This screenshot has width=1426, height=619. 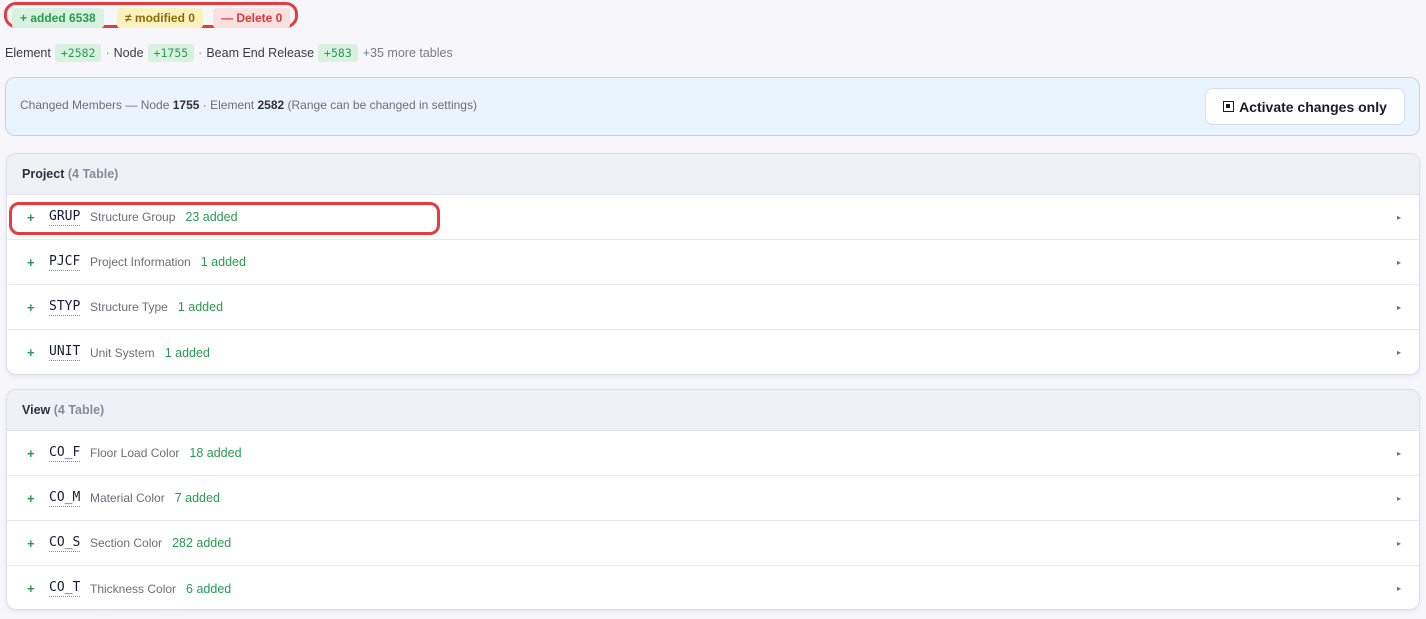 What do you see at coordinates (127, 498) in the screenshot?
I see `table-description-text: Material Color` at bounding box center [127, 498].